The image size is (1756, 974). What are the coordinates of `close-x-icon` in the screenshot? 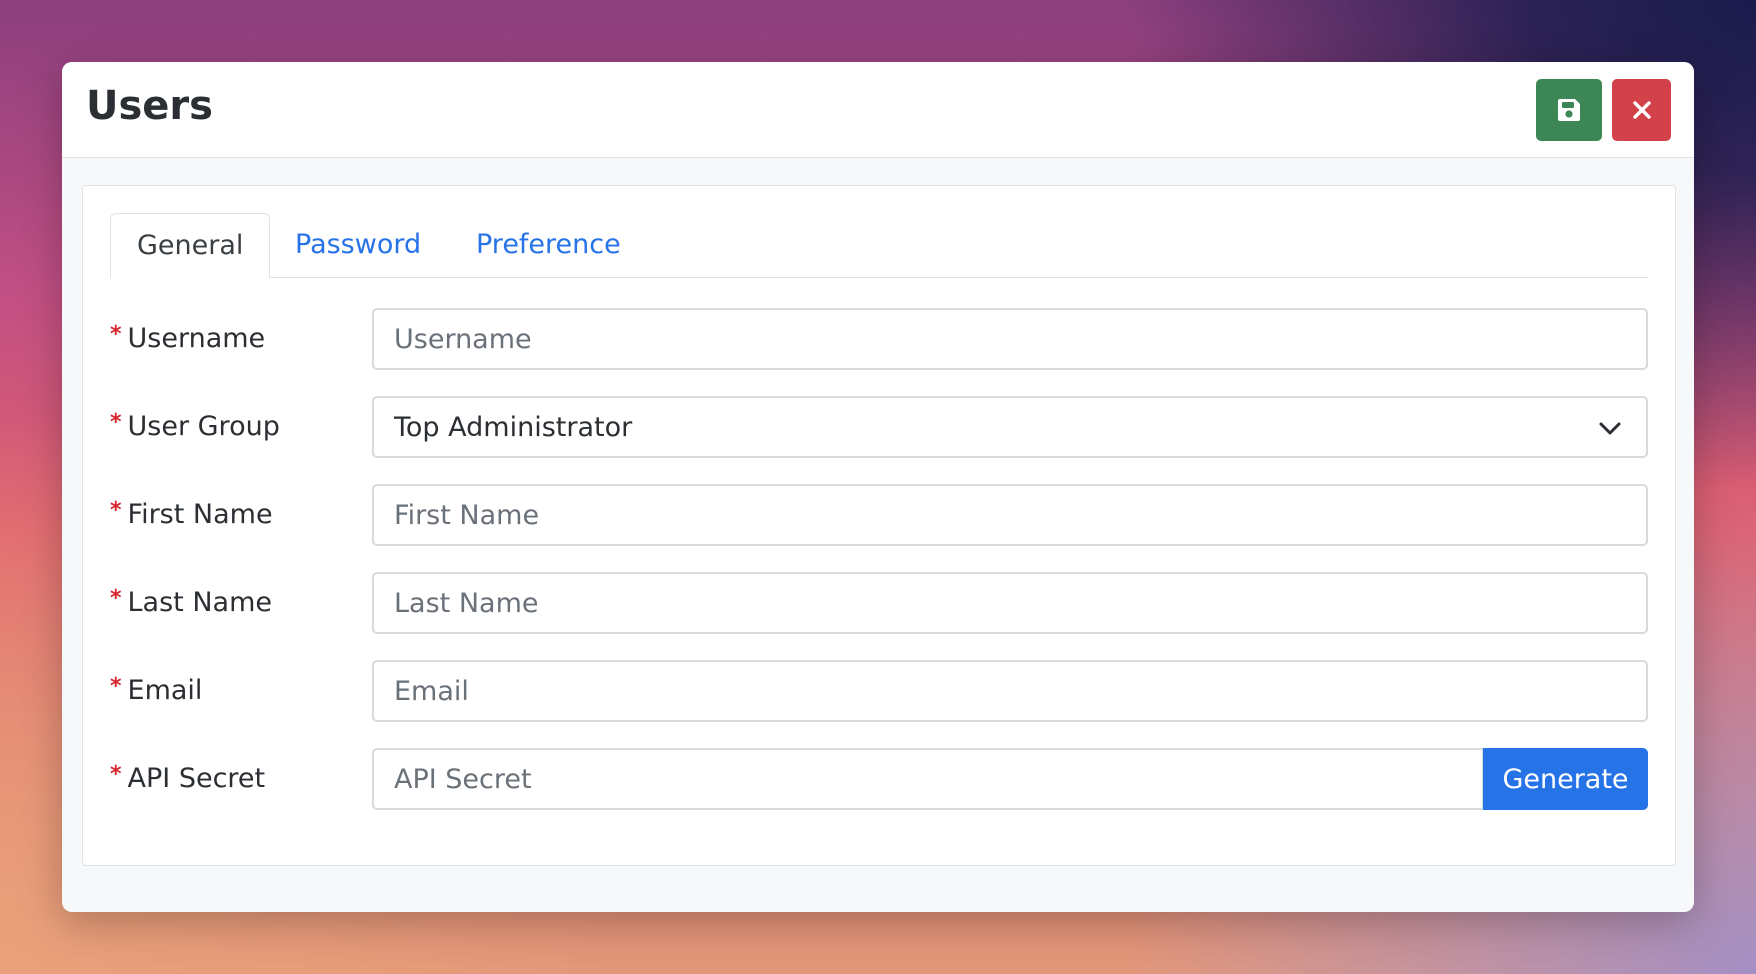 It's located at (1641, 110).